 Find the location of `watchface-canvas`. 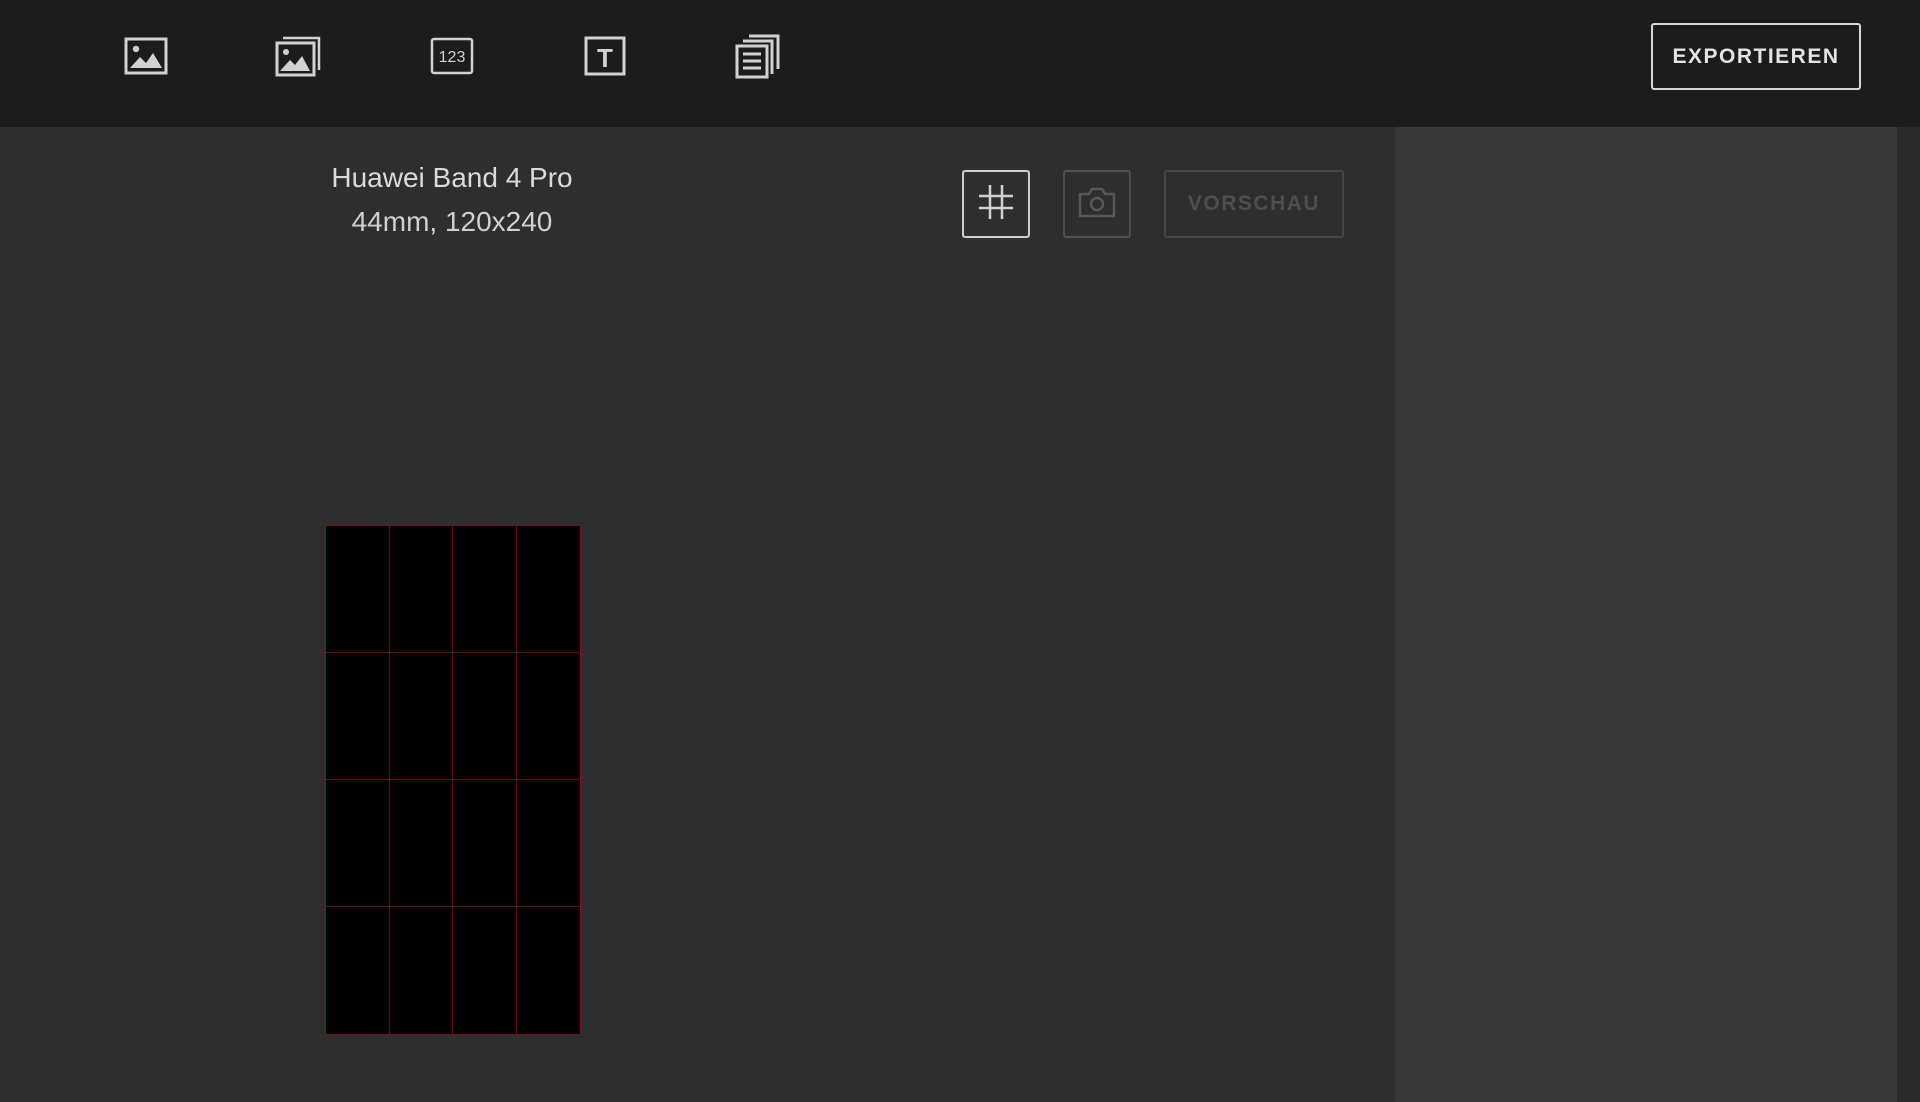

watchface-canvas is located at coordinates (453, 780).